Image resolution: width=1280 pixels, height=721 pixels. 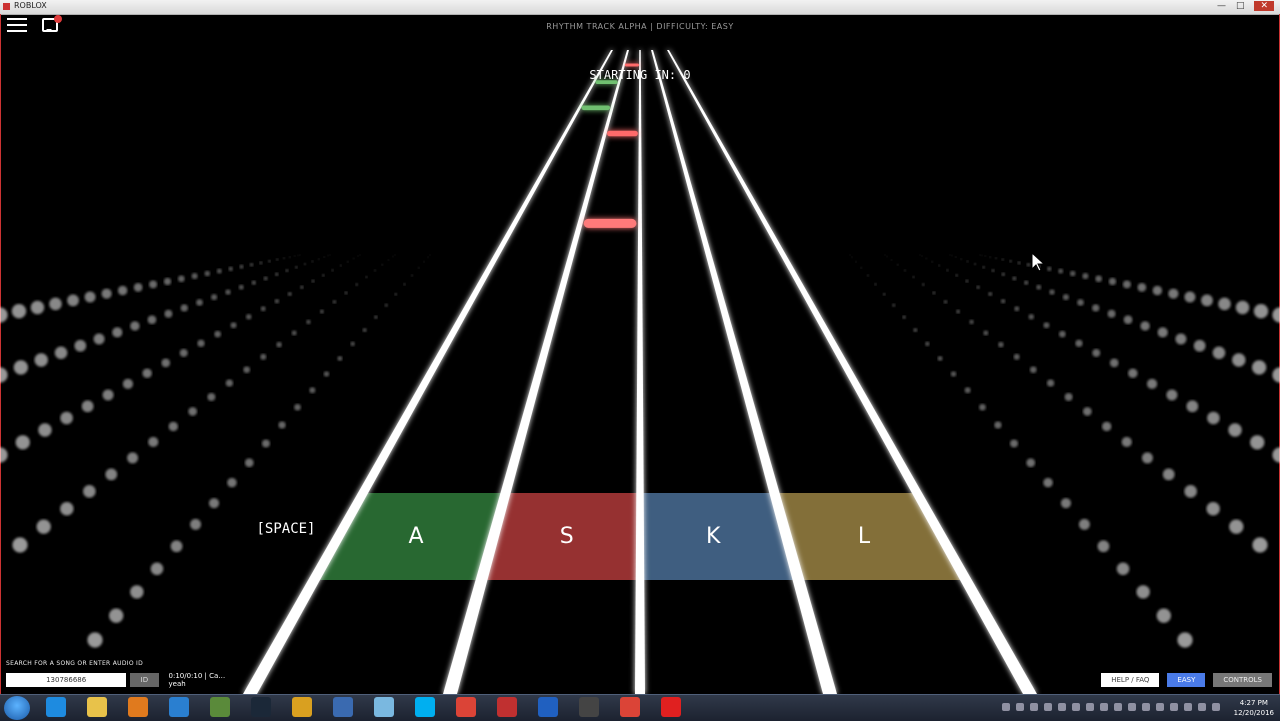 What do you see at coordinates (1242, 680) in the screenshot?
I see `controls-button: CONTROLS` at bounding box center [1242, 680].